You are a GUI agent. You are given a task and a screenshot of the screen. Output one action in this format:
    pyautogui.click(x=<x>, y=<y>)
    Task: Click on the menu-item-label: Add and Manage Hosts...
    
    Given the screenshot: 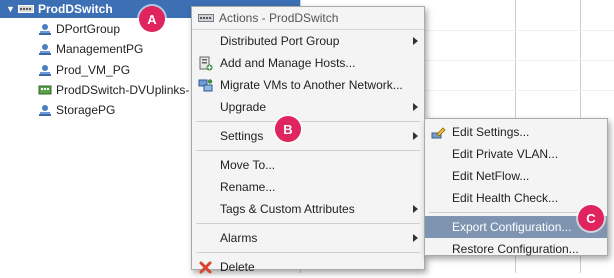 What is the action you would take?
    pyautogui.click(x=288, y=63)
    